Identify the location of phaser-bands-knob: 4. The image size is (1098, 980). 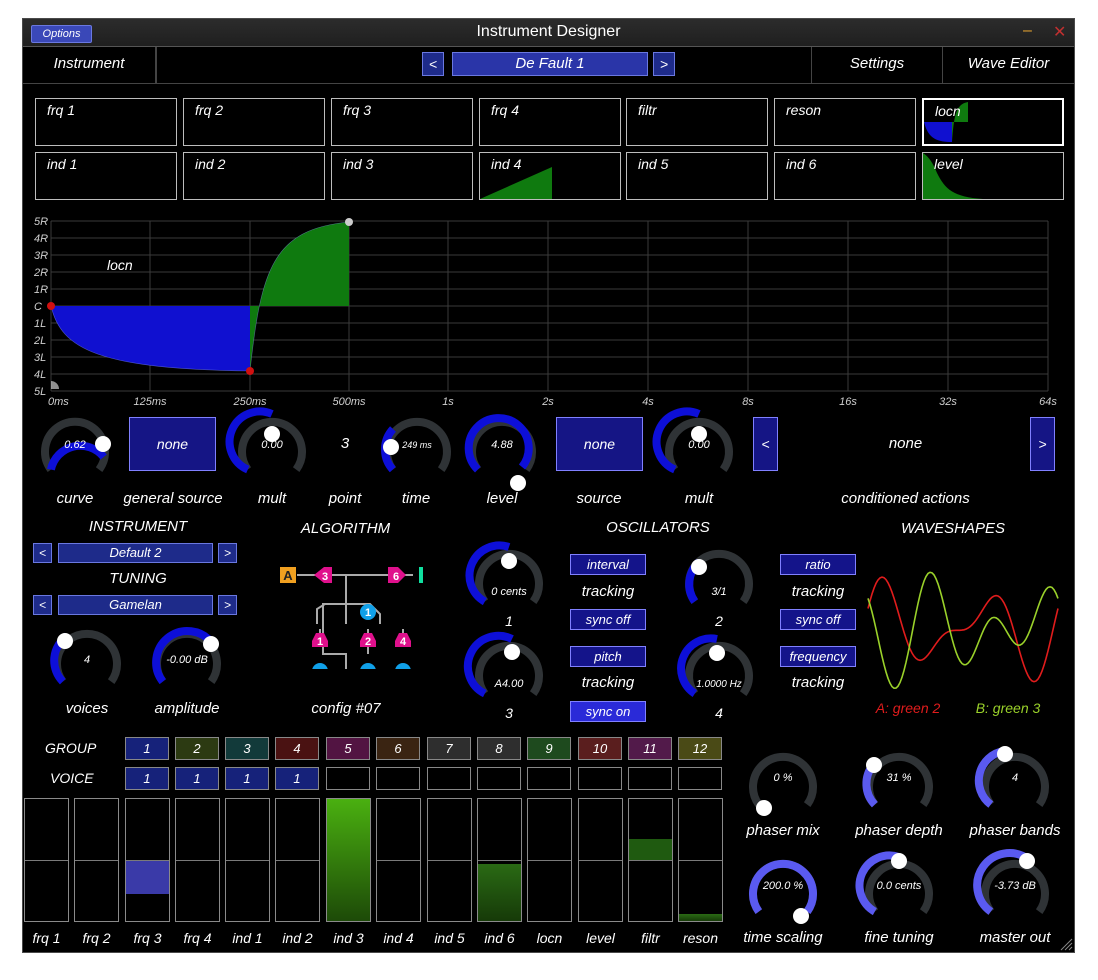
(1011, 777).